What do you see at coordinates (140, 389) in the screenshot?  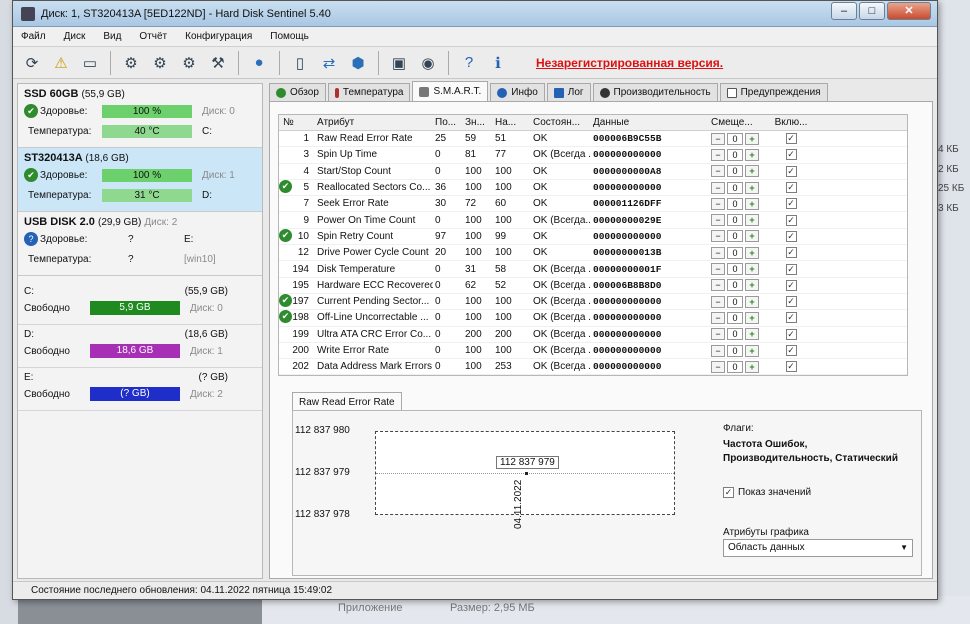 I see `volume-item-e: E: (? GB) Свободно (? GB) Диск: 2` at bounding box center [140, 389].